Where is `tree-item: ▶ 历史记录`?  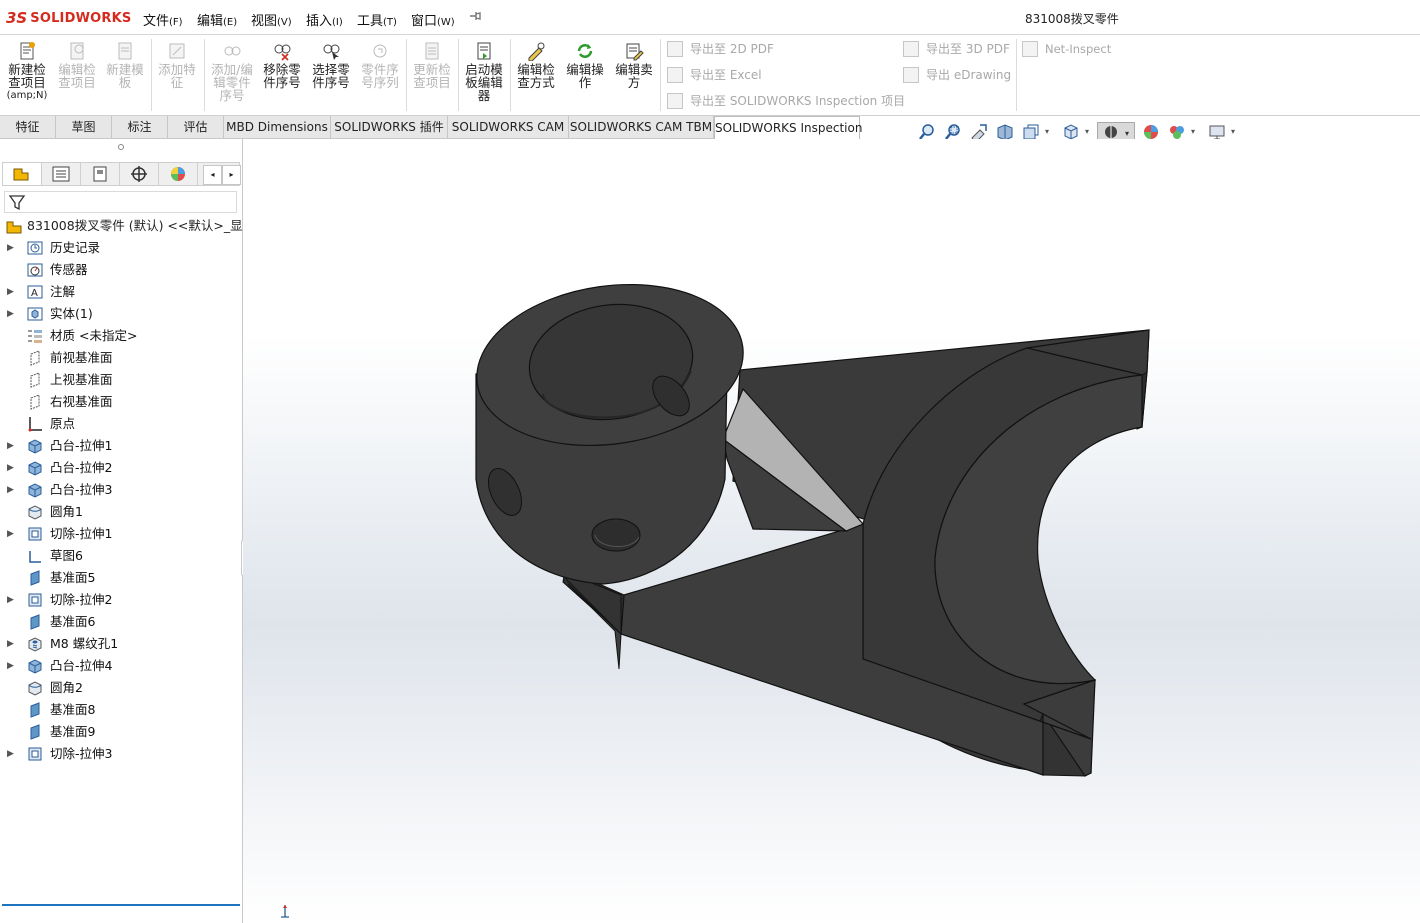 tree-item: ▶ 历史记录 is located at coordinates (120, 248).